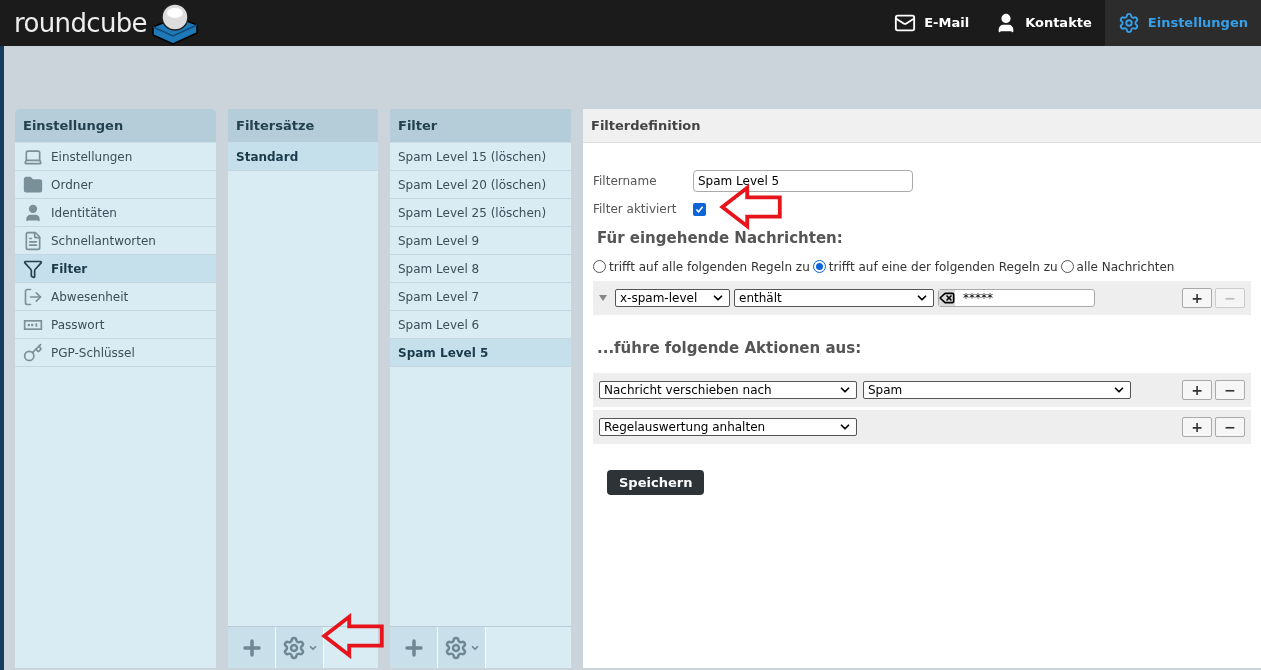 This screenshot has width=1261, height=670. Describe the element at coordinates (33, 296) in the screenshot. I see `exit-icon` at that location.